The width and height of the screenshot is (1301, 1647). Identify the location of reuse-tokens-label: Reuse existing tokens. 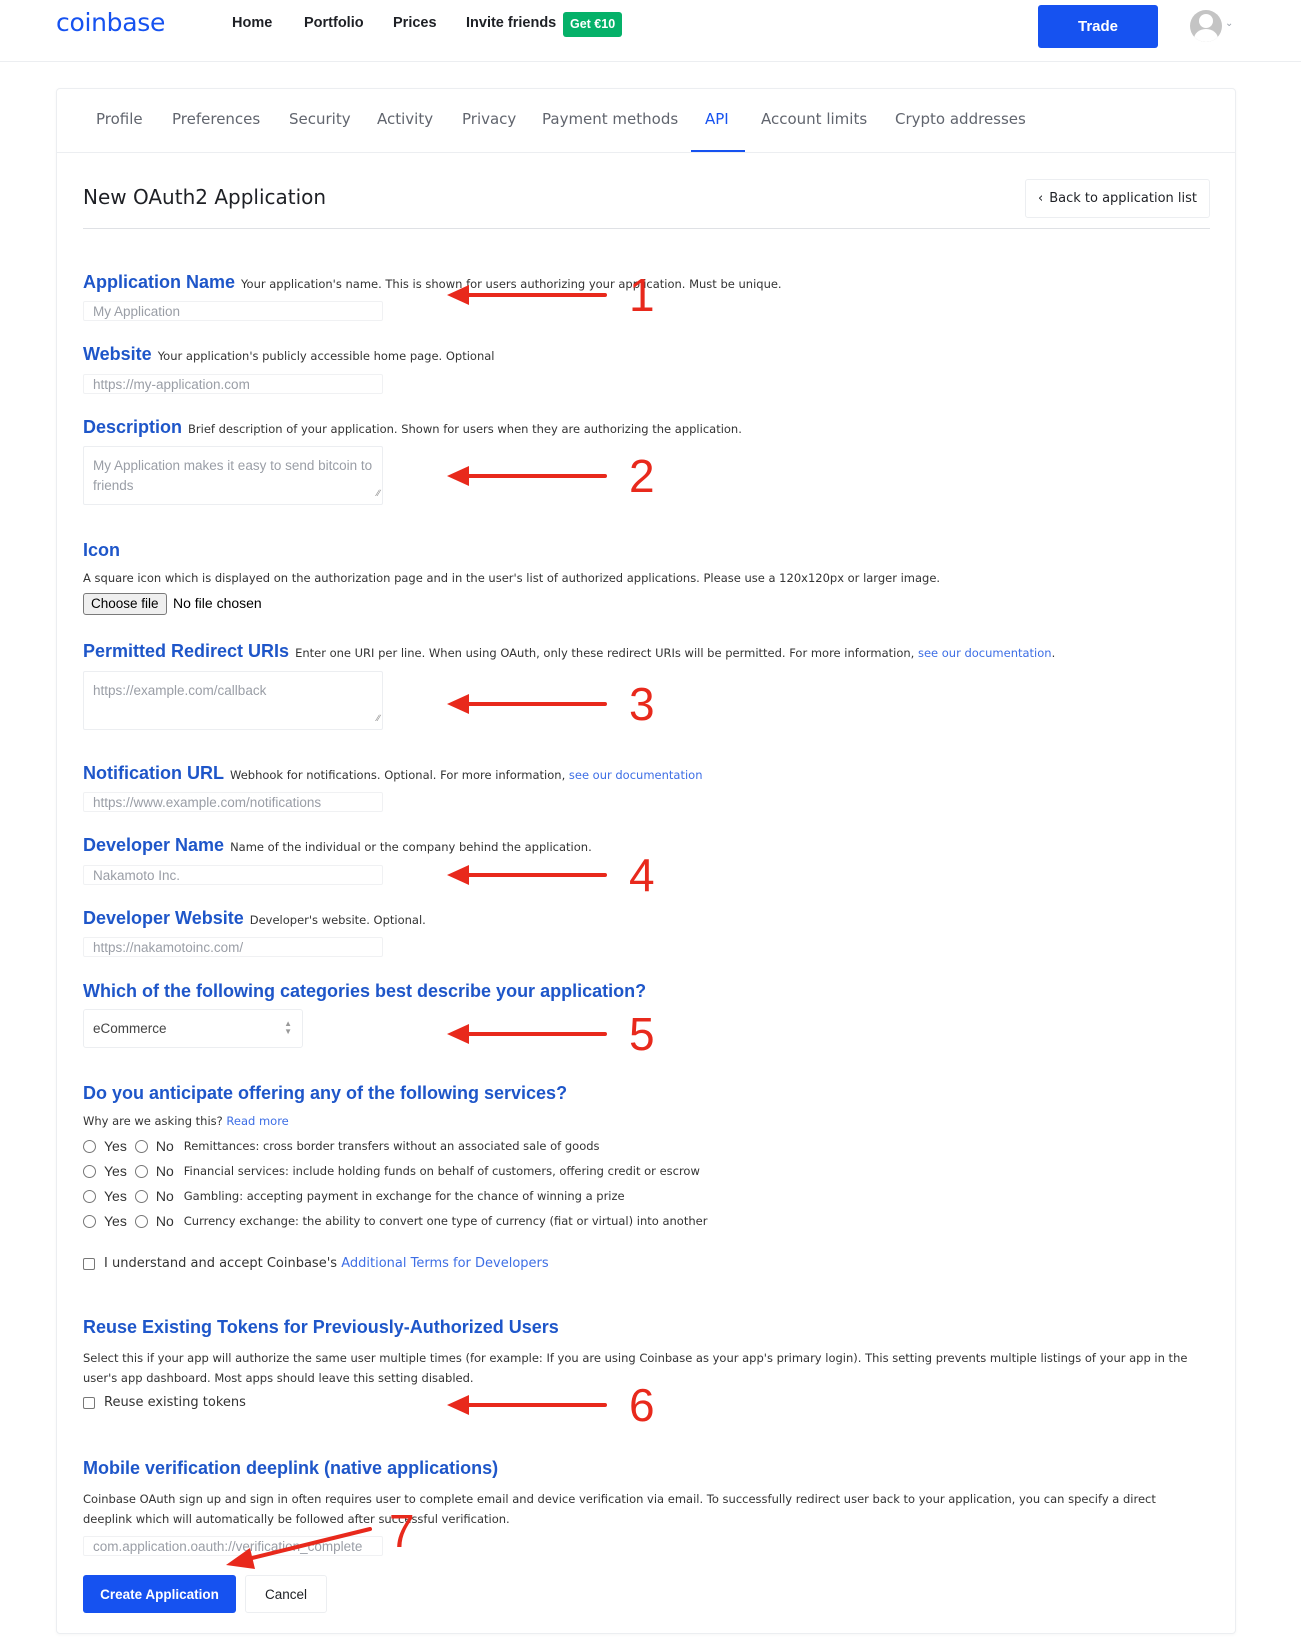
(175, 1402).